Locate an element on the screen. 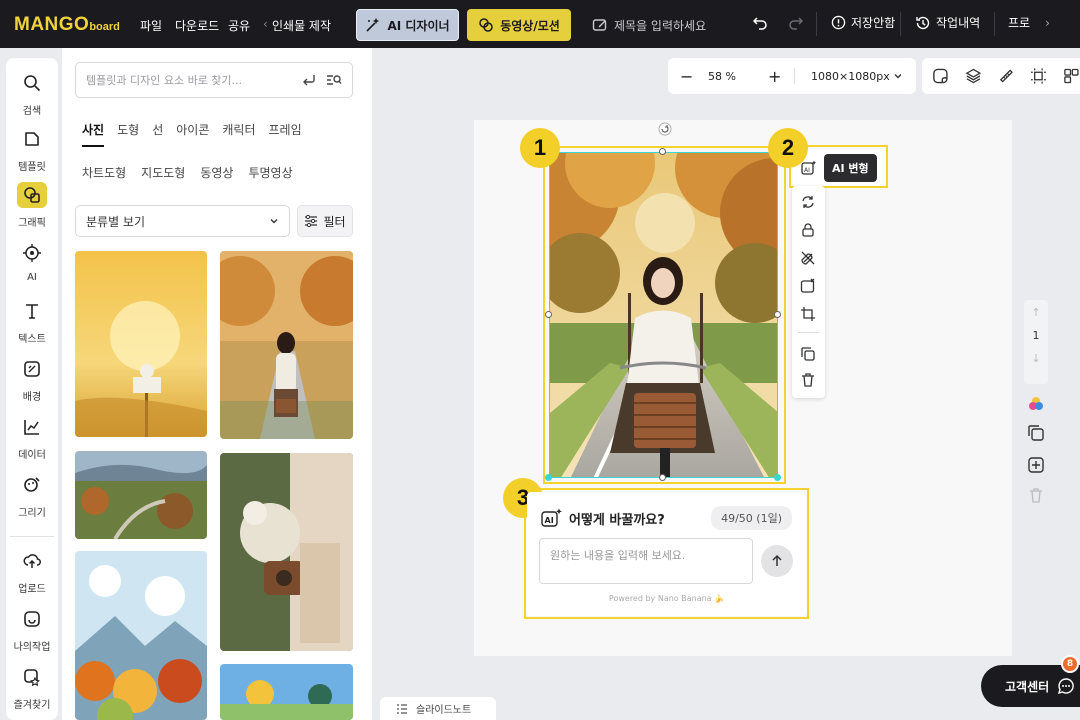 This screenshot has width=1080, height=720. slide-notes-tab: 슬라이드노트 is located at coordinates (438, 708).